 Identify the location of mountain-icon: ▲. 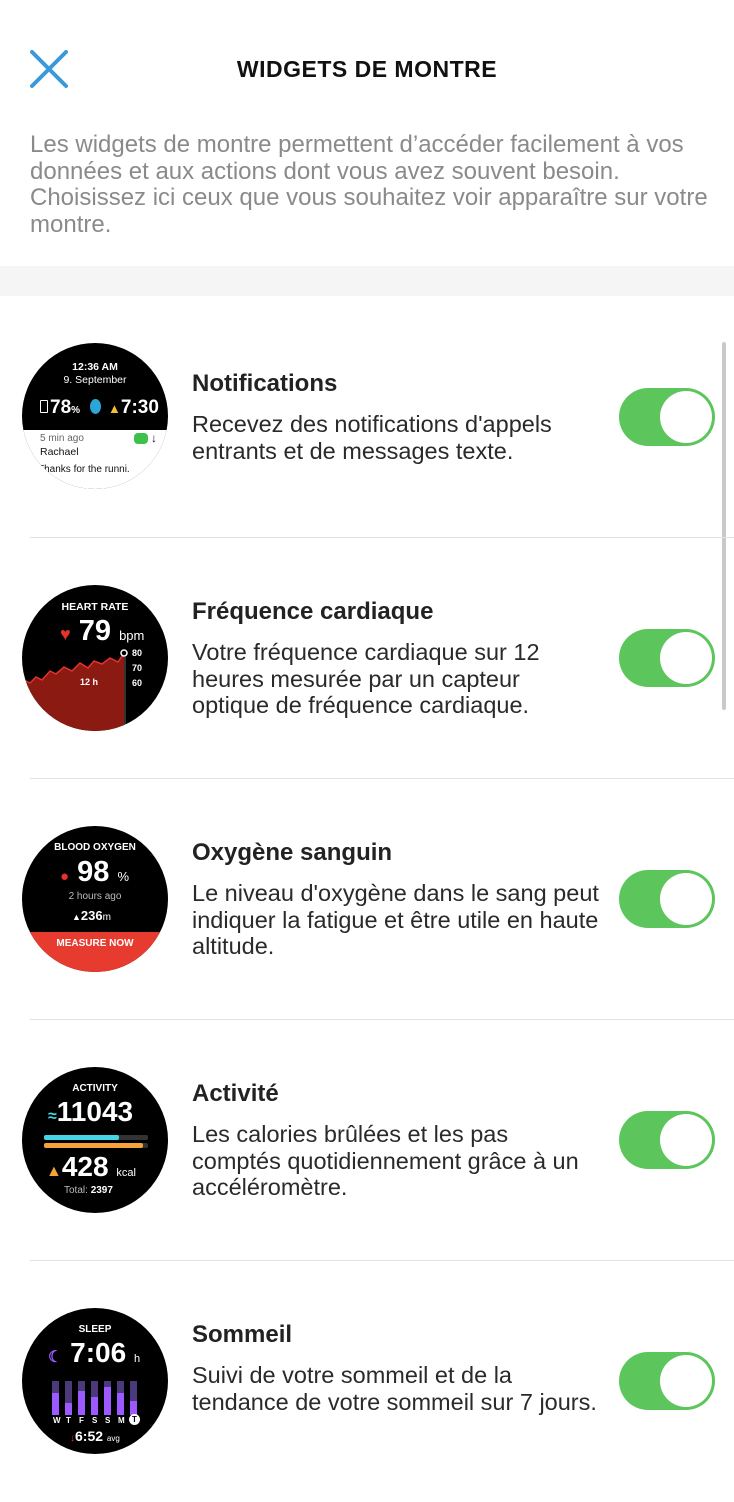
(76, 917).